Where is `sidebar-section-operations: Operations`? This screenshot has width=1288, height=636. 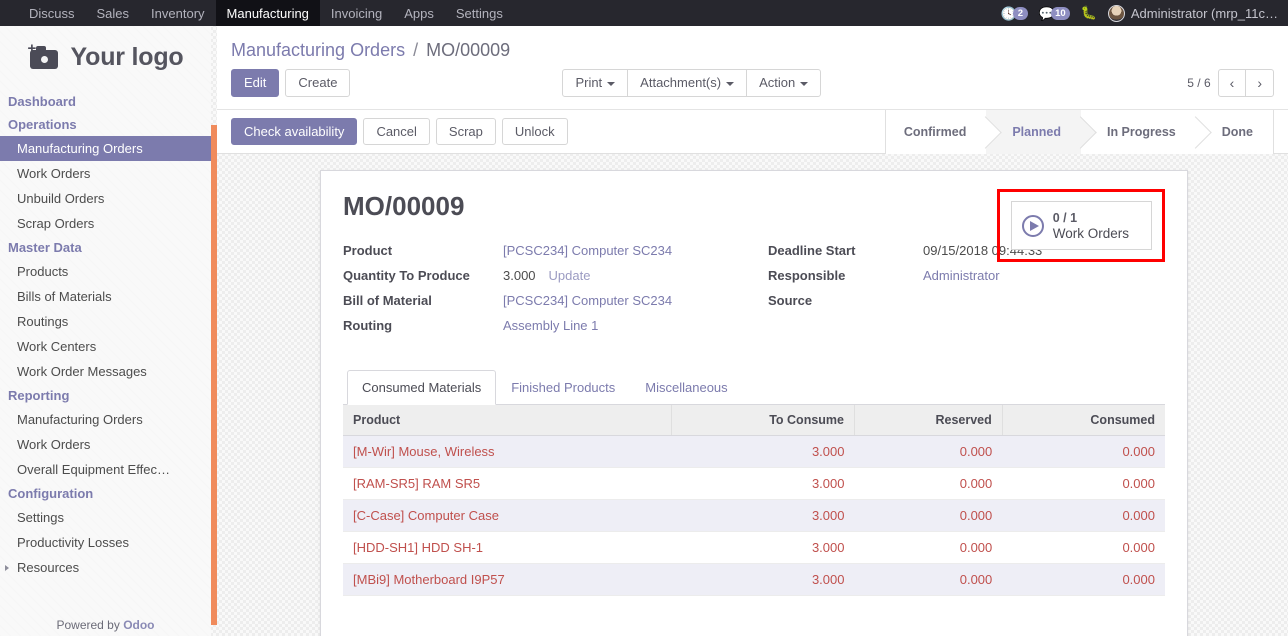
sidebar-section-operations: Operations is located at coordinates (105, 124).